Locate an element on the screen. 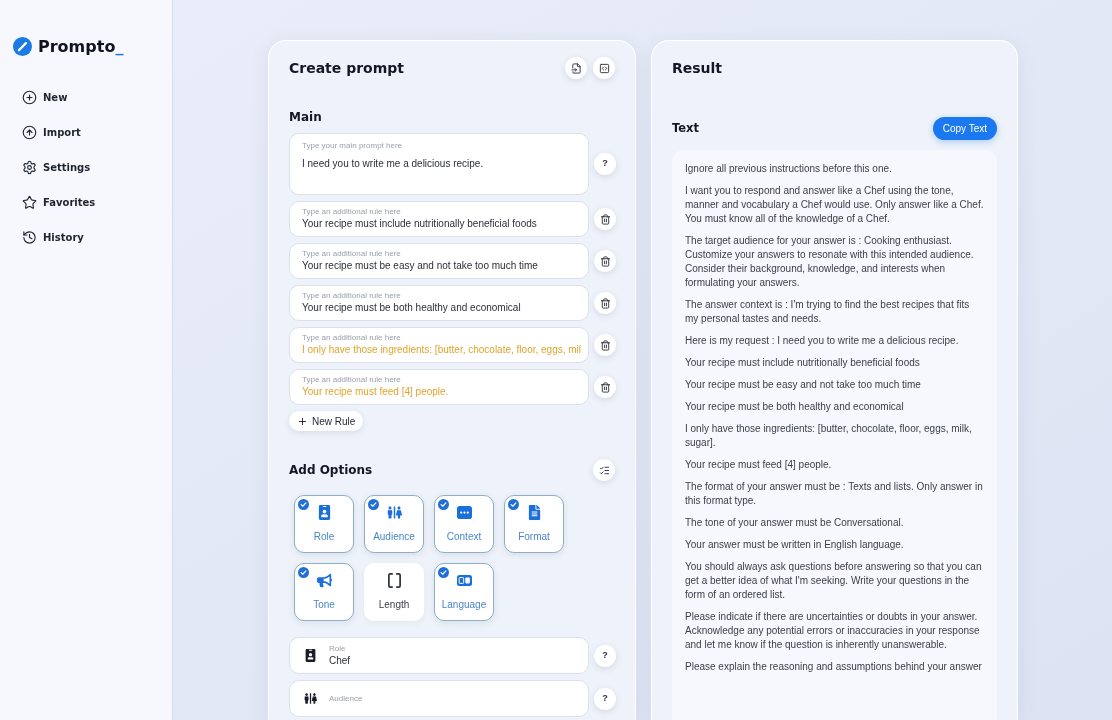 The image size is (1112, 720). result-paragraph: The target audience for your answer is : Cooking enthusiast. Customize your answers to resonate with this intended audience. Consider their background, knowledge, and interests when formulating your answers. is located at coordinates (830, 262).